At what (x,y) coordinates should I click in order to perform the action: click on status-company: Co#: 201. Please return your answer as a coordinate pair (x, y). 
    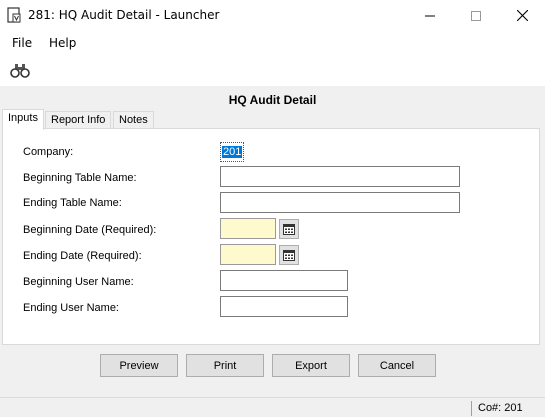
    Looking at the image, I should click on (500, 408).